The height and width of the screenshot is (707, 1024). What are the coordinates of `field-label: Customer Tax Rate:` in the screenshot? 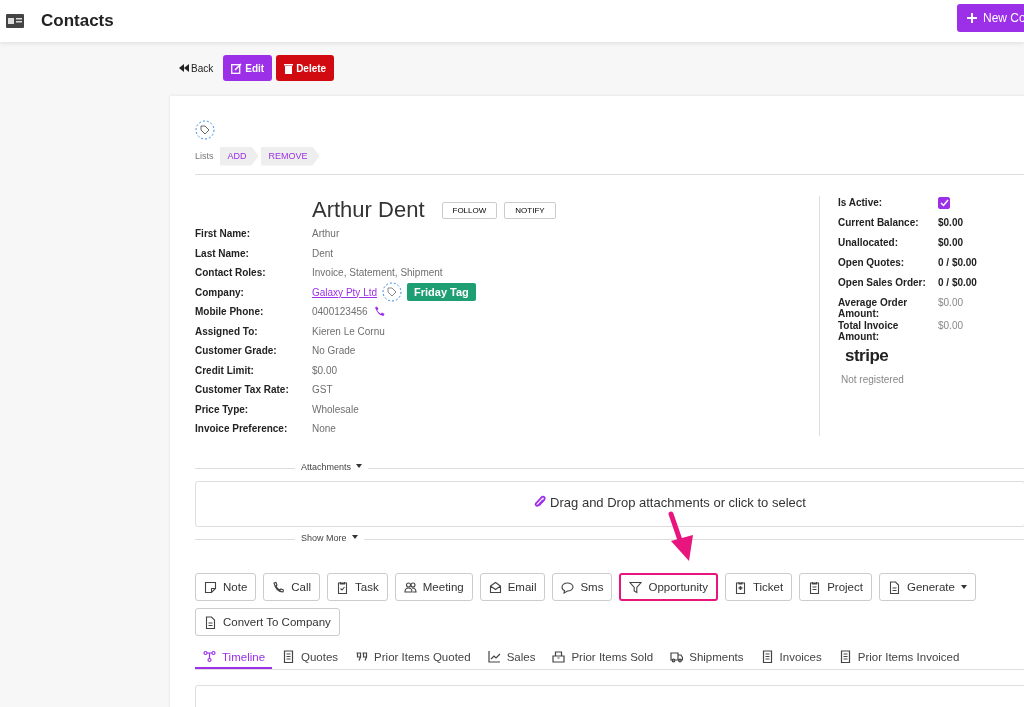 It's located at (242, 390).